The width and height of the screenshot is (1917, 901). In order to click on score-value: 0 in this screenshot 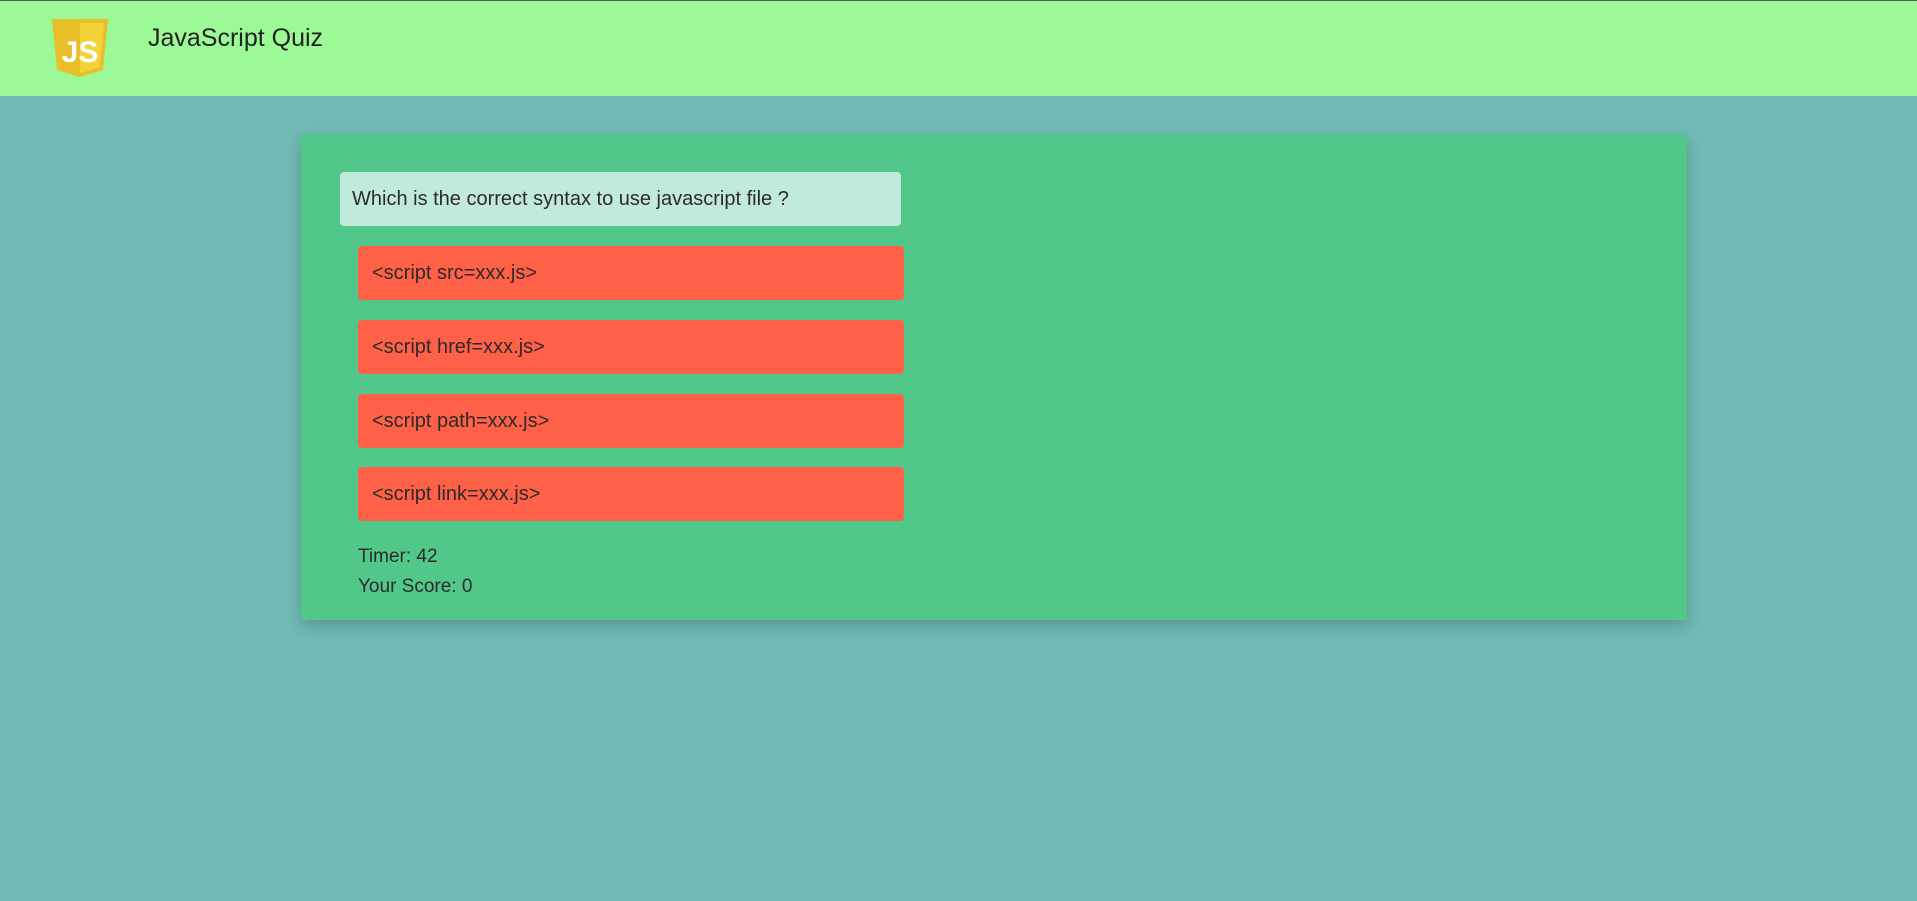, I will do `click(467, 586)`.